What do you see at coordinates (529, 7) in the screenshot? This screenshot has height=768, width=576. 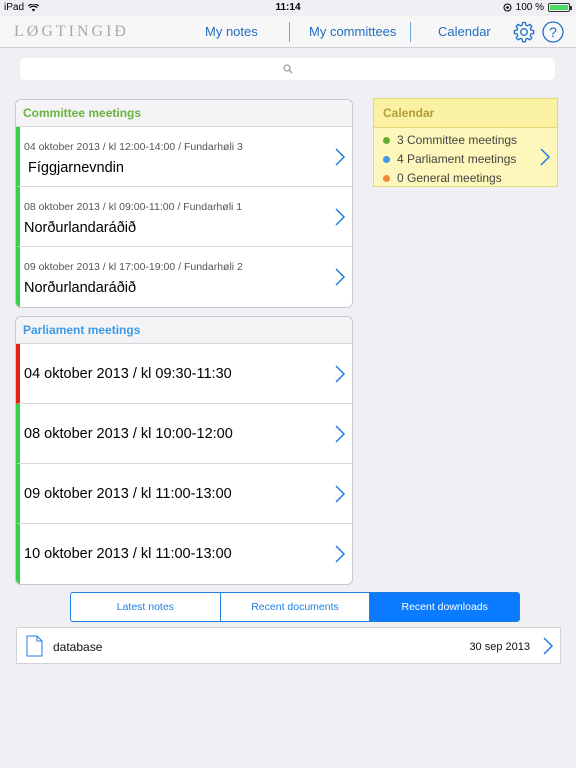 I see `battery-percent: 100 %` at bounding box center [529, 7].